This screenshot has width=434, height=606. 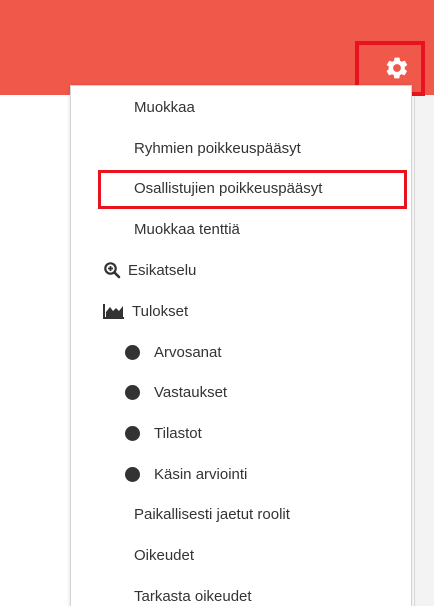 I want to click on menu-item-label: Muokkaa, so click(x=164, y=107).